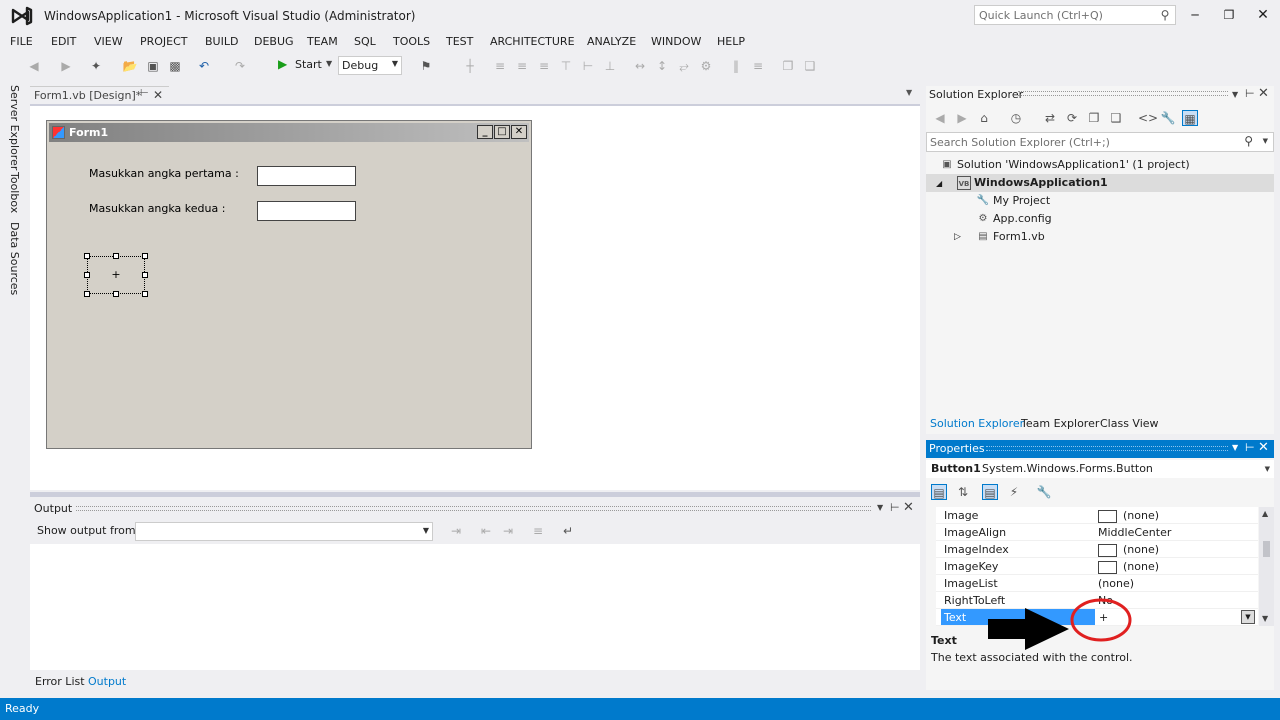 The image size is (1280, 720). Describe the element at coordinates (1050, 118) in the screenshot. I see `sync-icon: ⇄` at that location.